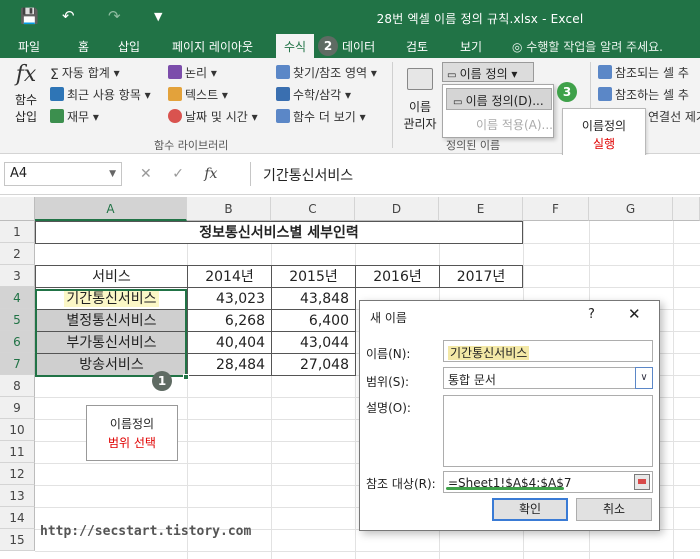 The height and width of the screenshot is (559, 700). Describe the element at coordinates (321, 116) in the screenshot. I see `more-functions-button: 함수 더 보기 ▾` at that location.